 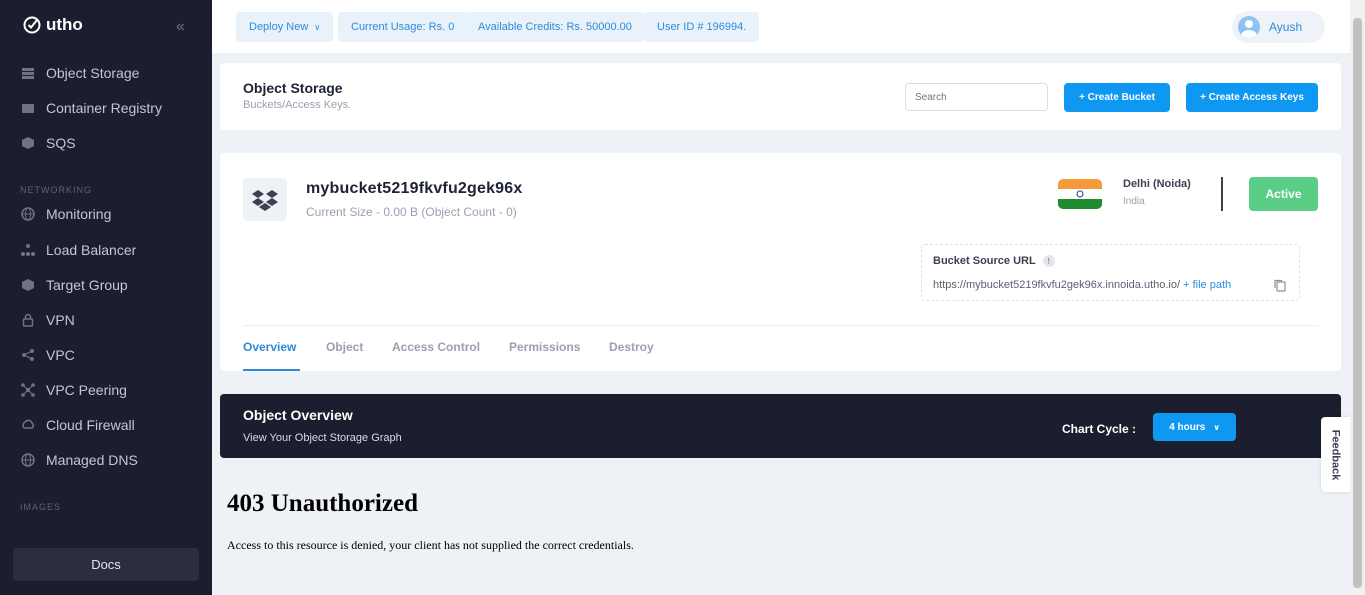 I want to click on firewall-icon, so click(x=27, y=425).